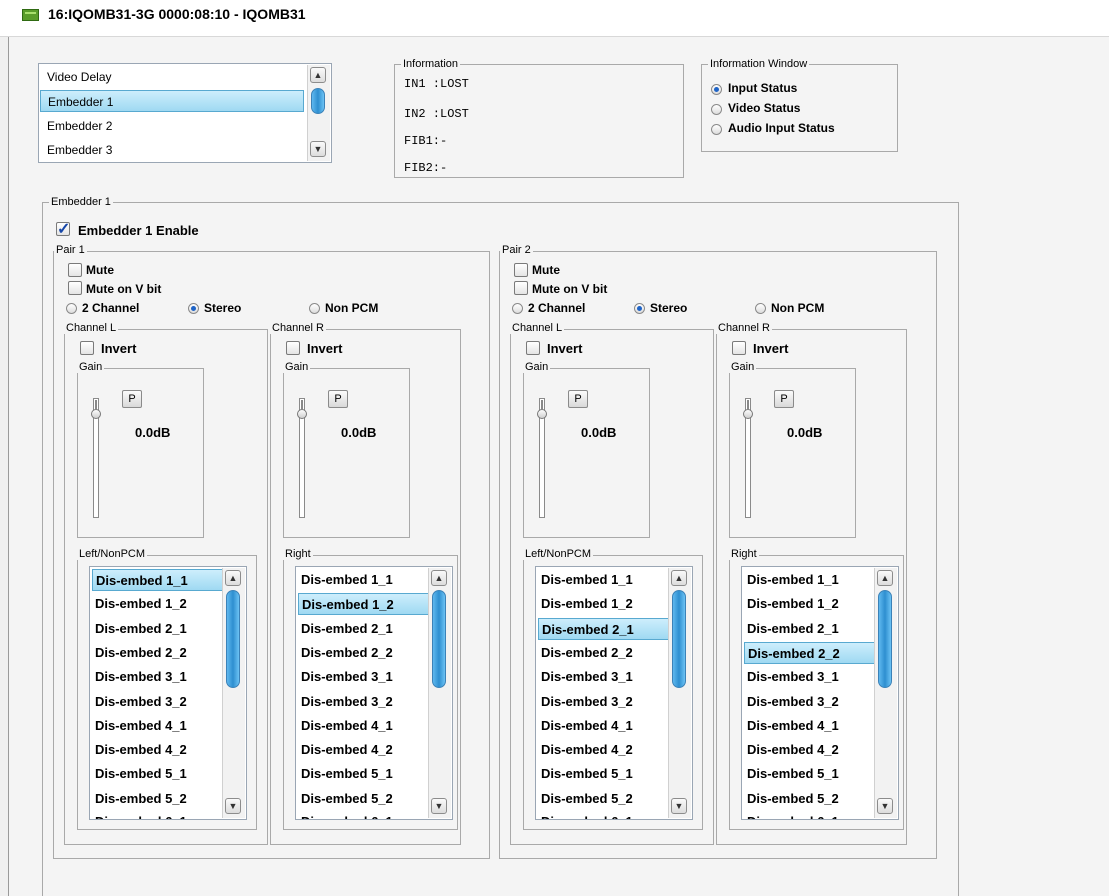 Image resolution: width=1109 pixels, height=896 pixels. I want to click on pair-1-channel-l-p-button: P, so click(132, 399).